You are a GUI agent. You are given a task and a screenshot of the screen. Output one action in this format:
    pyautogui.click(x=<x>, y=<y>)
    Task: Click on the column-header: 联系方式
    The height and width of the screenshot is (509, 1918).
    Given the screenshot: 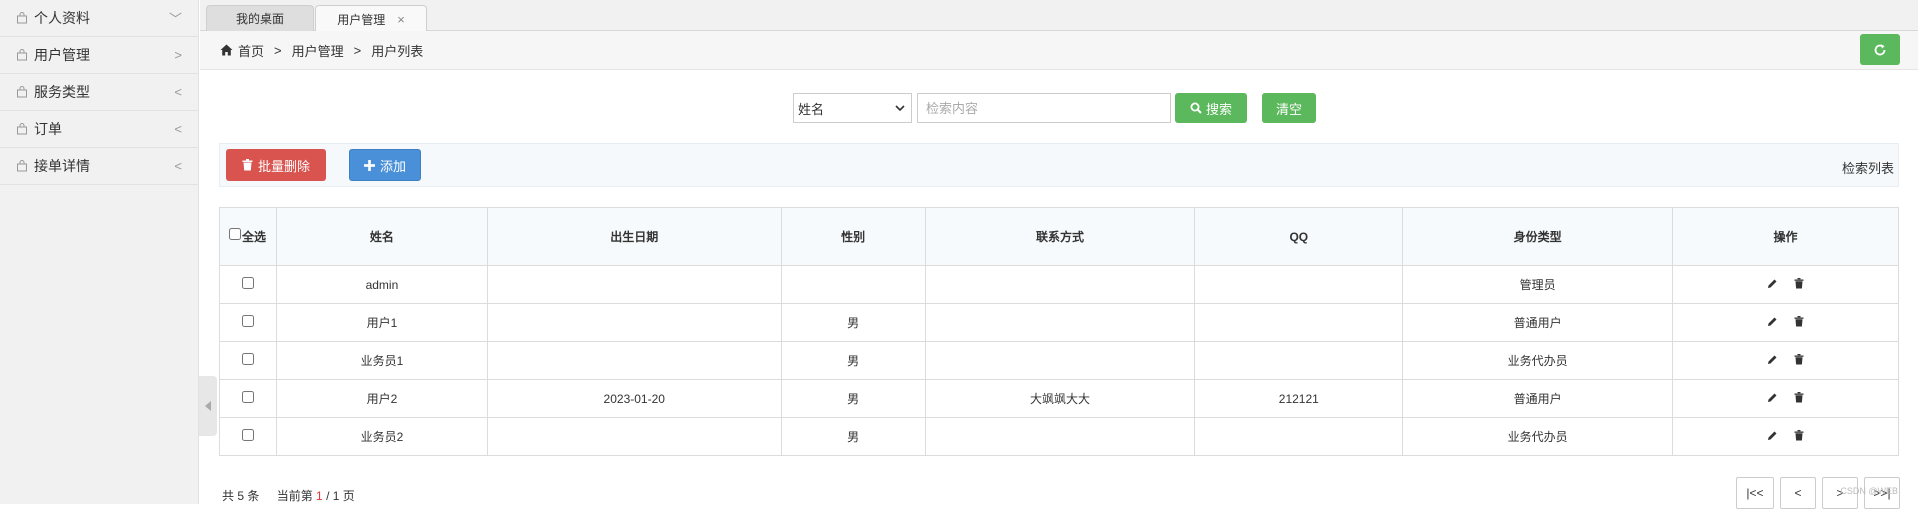 What is the action you would take?
    pyautogui.click(x=1060, y=236)
    